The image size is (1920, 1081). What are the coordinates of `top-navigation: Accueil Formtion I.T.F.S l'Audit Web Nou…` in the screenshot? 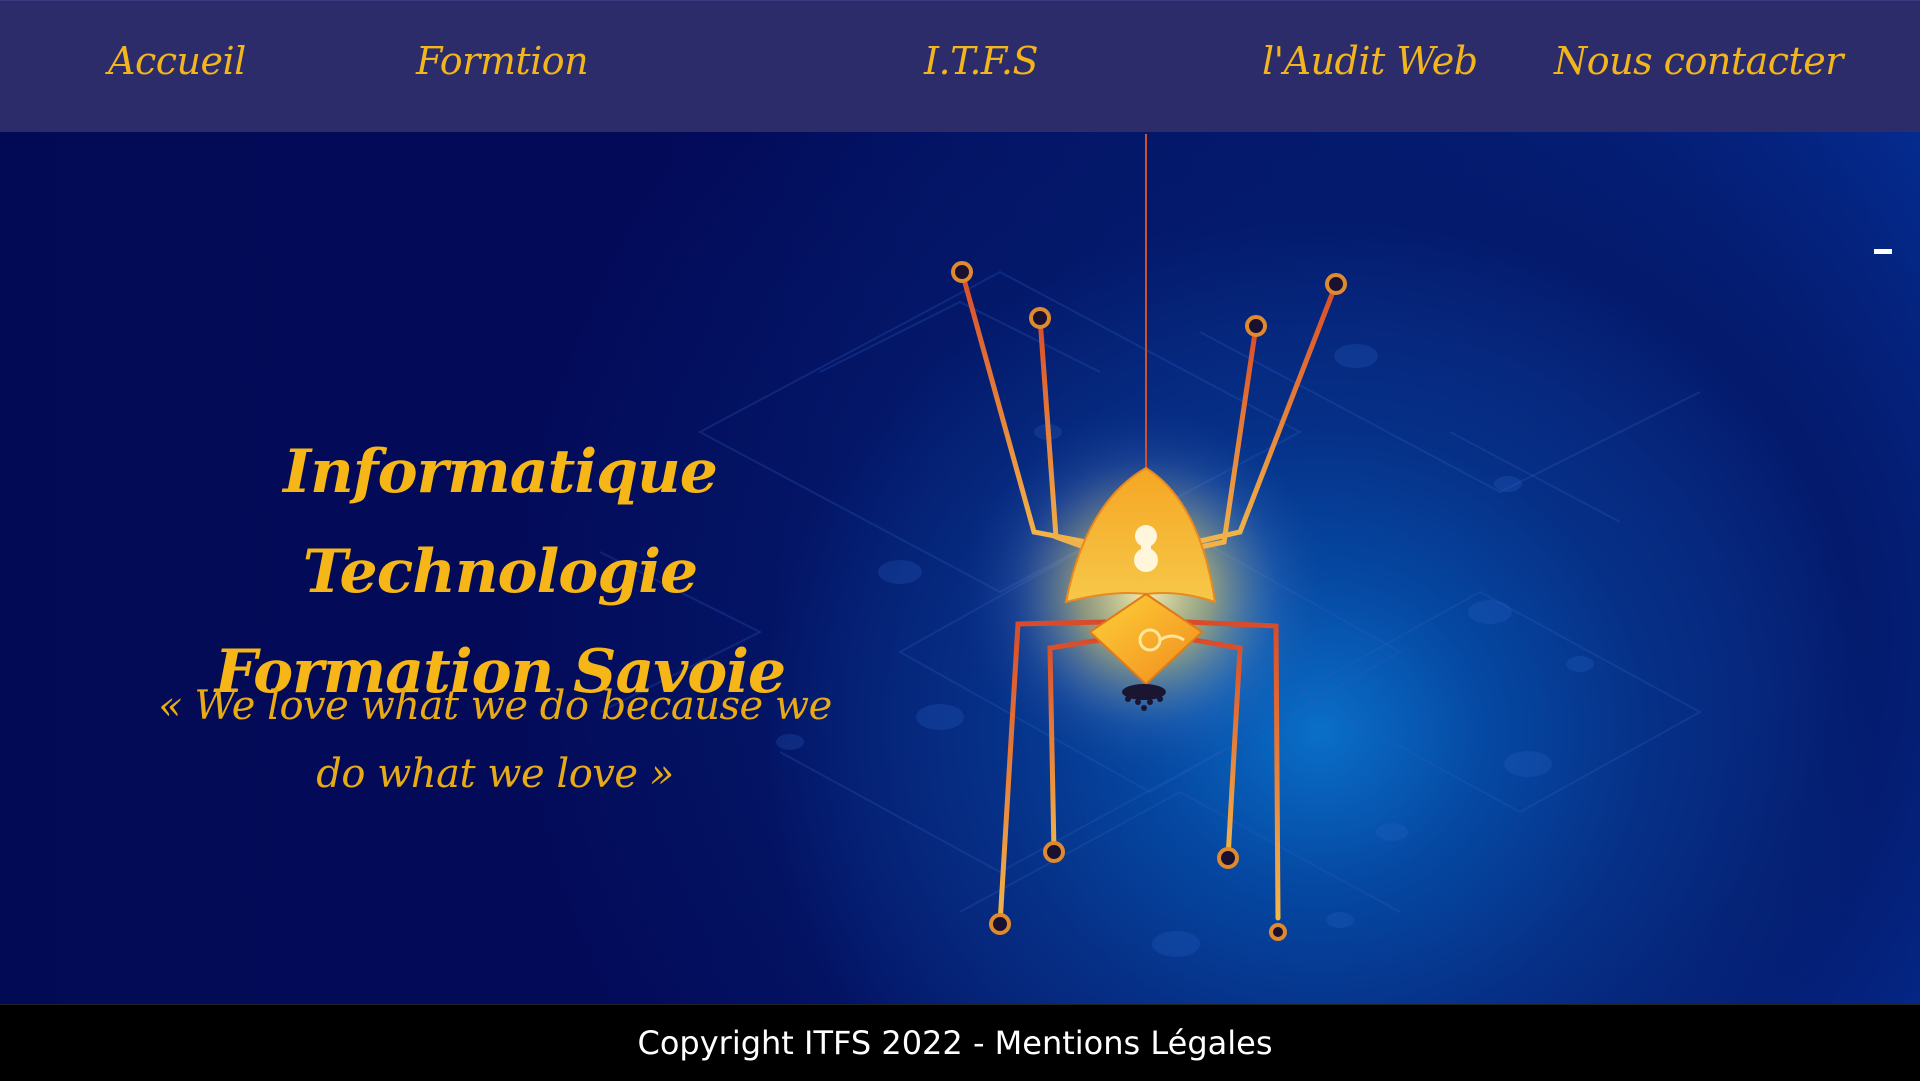 It's located at (960, 66).